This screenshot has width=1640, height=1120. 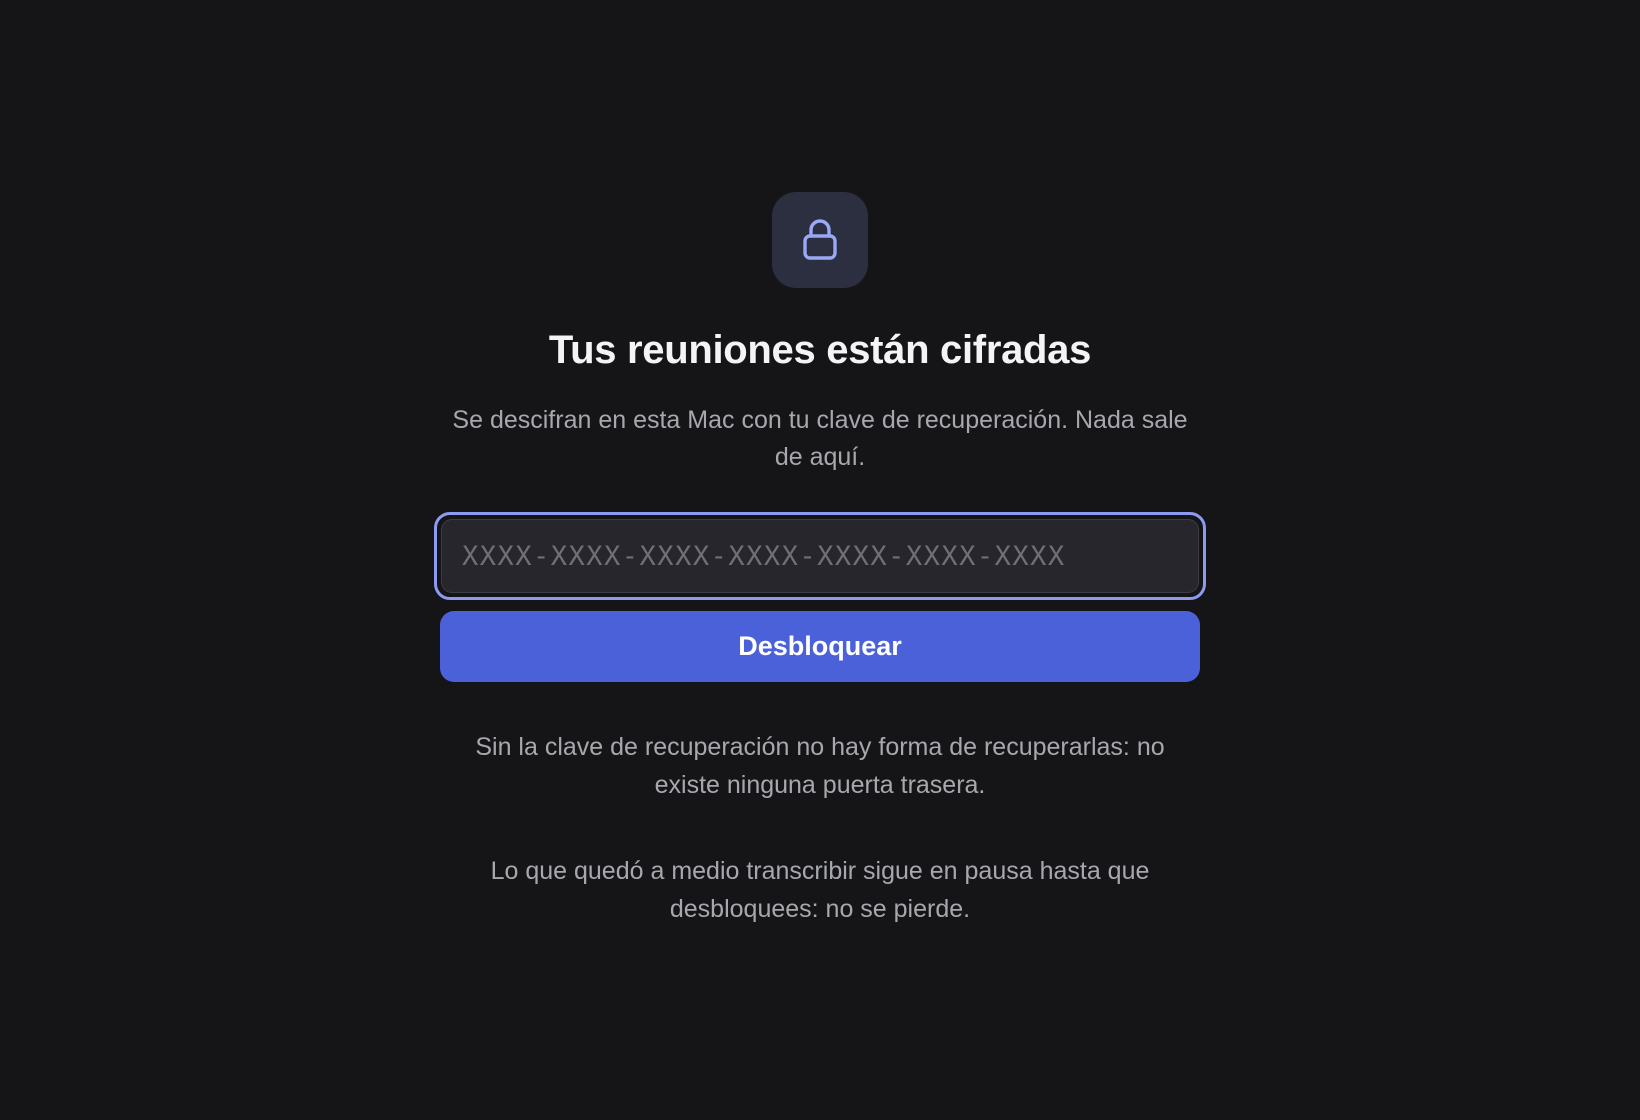 I want to click on recovery-key-input, so click(x=820, y=556).